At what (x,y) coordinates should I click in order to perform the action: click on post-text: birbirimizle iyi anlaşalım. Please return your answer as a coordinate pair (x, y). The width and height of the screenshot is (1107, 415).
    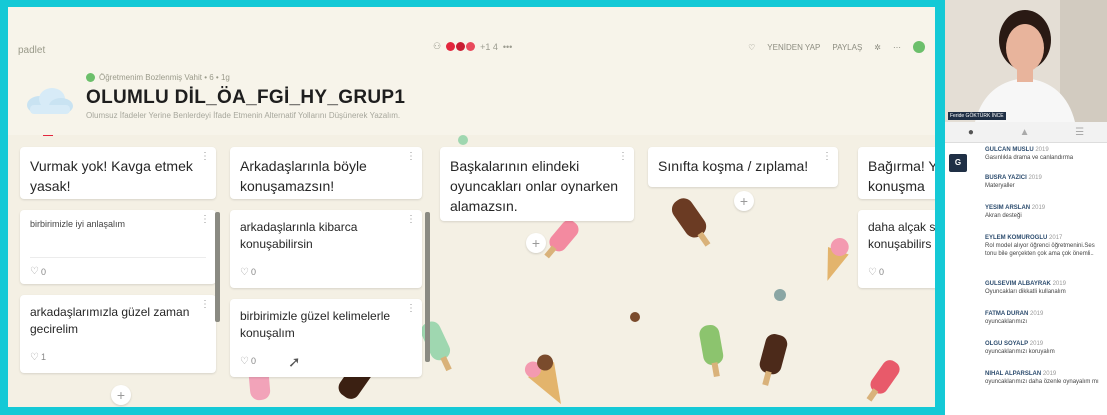
    Looking at the image, I should click on (78, 224).